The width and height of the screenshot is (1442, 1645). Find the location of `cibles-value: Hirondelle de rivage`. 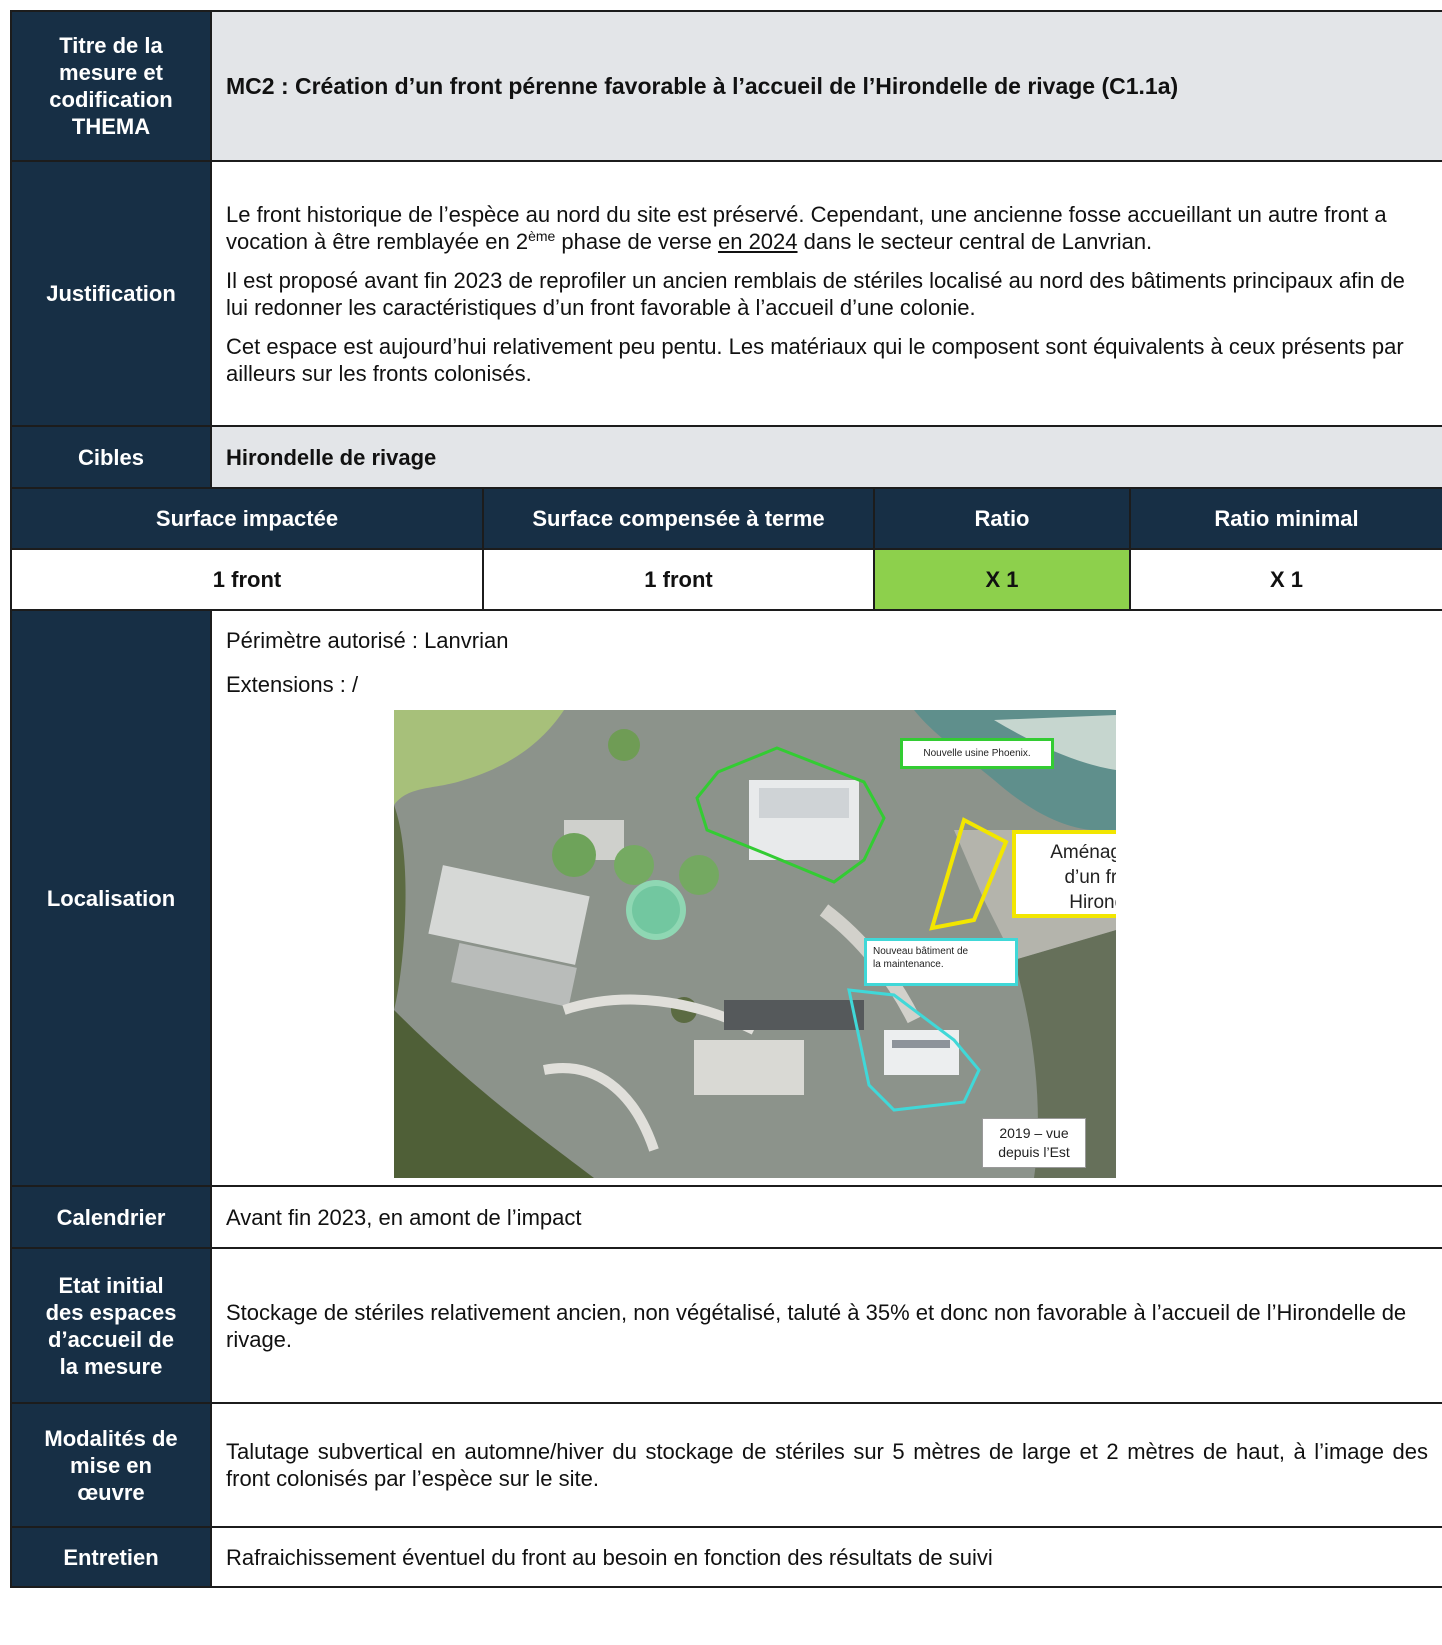

cibles-value: Hirondelle de rivage is located at coordinates (826, 457).